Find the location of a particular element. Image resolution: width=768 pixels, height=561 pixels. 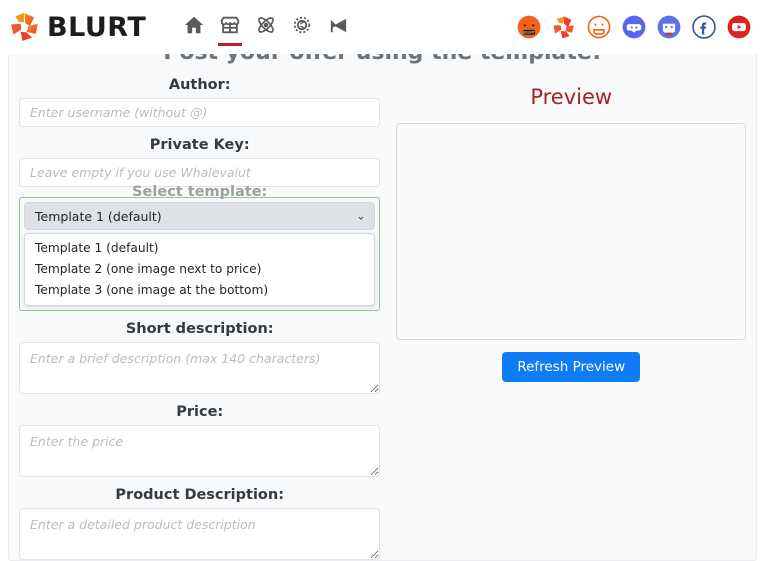

short-description-label: Short description: is located at coordinates (199, 329).